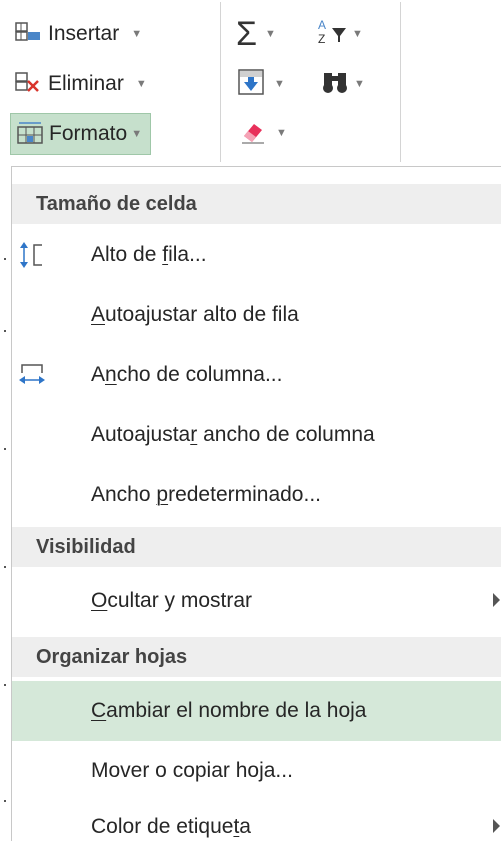 Image resolution: width=501 pixels, height=857 pixels. Describe the element at coordinates (256, 657) in the screenshot. I see `section-header-organize-sheets: Organizar hojas` at that location.